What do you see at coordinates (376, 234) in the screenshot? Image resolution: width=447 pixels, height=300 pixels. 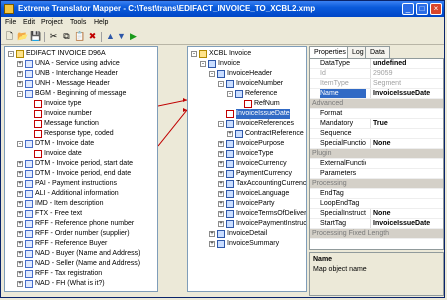 I see `property-category: Processing Fixed Length` at bounding box center [376, 234].